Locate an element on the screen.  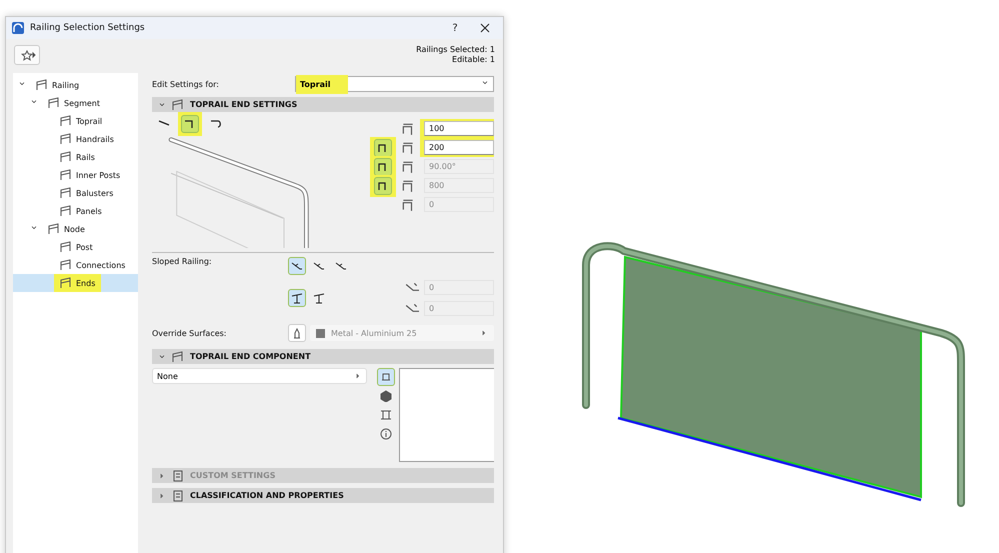
material-swatch is located at coordinates (320, 333).